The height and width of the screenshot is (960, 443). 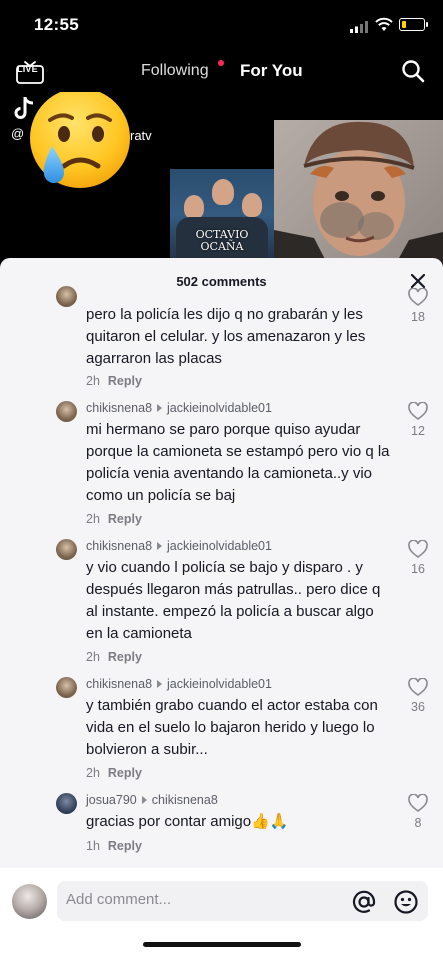 I want to click on comment-username: josua790, so click(x=111, y=800).